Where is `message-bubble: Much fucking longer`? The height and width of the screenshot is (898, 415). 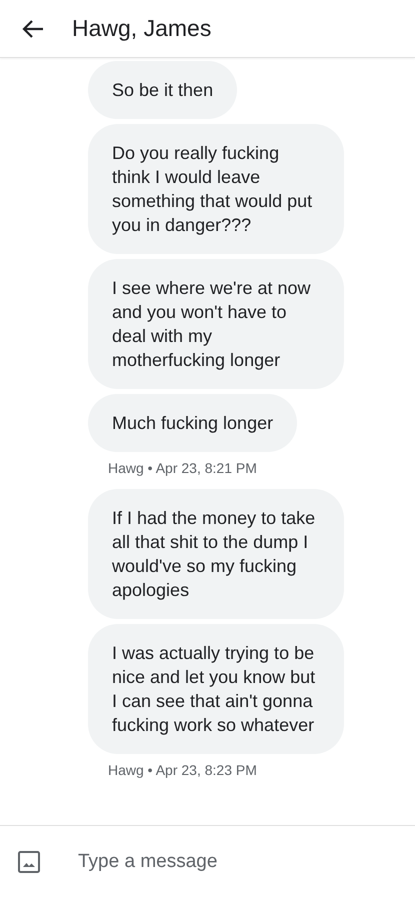 message-bubble: Much fucking longer is located at coordinates (193, 423).